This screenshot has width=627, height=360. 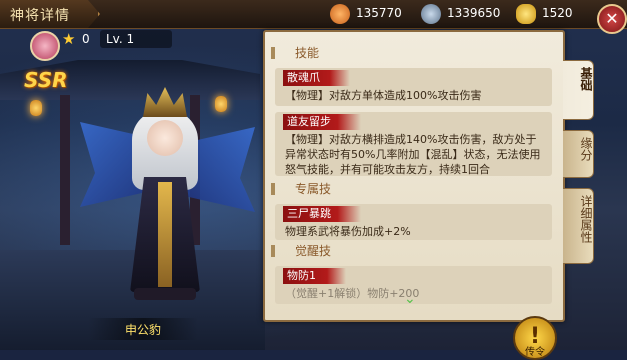 What do you see at coordinates (65, 170) in the screenshot?
I see `temple-pillar` at bounding box center [65, 170].